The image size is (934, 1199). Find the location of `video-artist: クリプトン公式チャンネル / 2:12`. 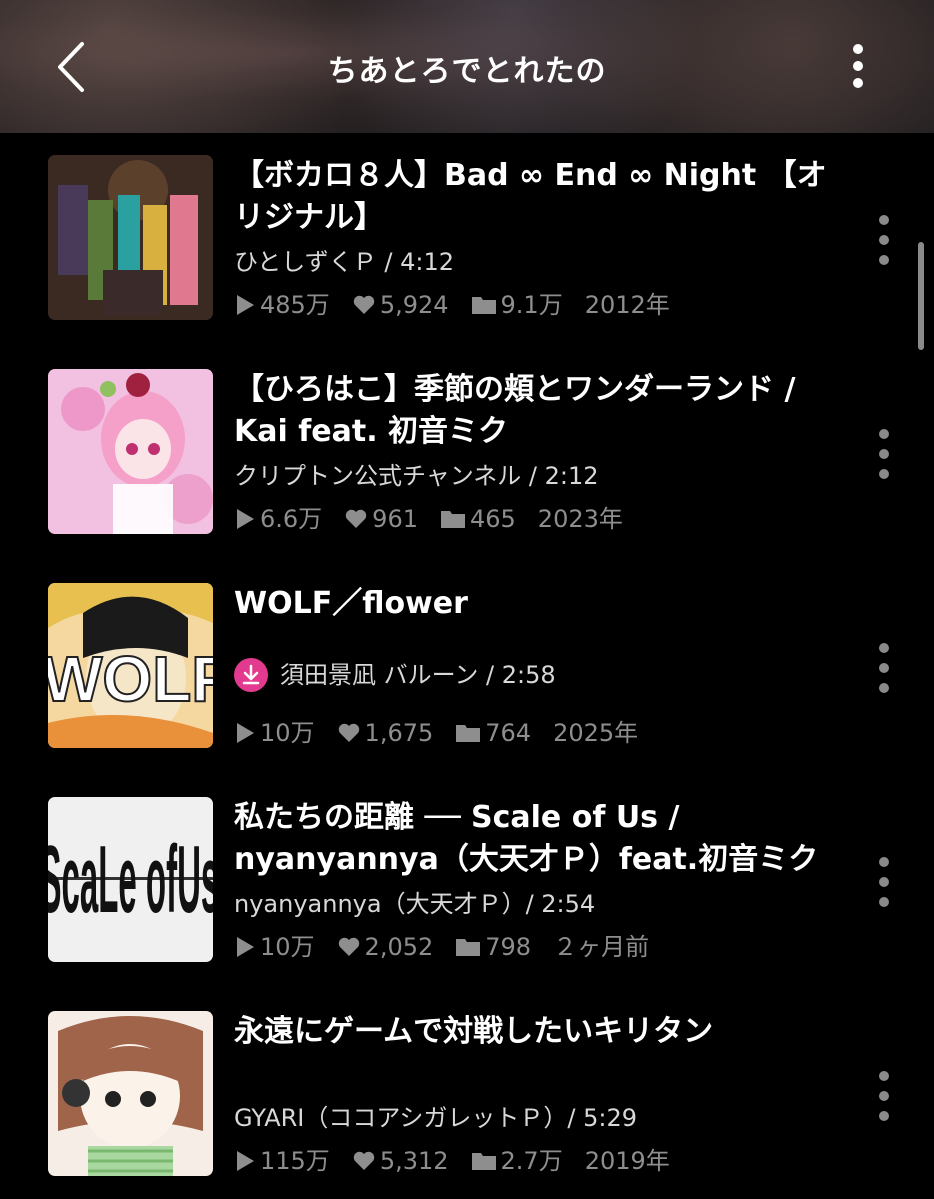

video-artist: クリプトン公式チャンネル / 2:12 is located at coordinates (416, 476).